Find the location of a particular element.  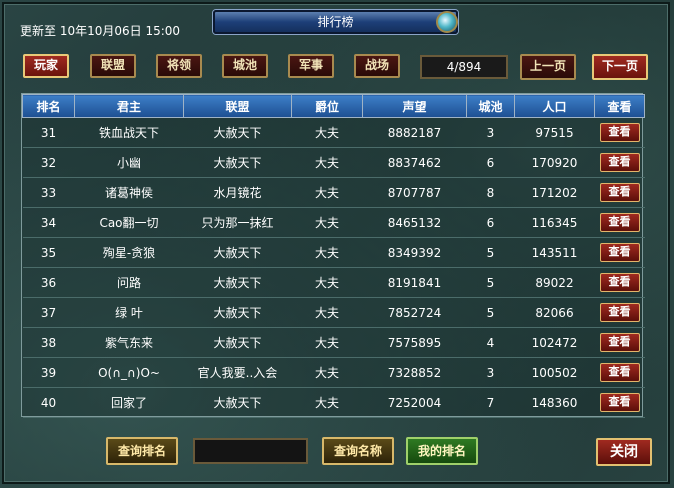

rank-cell: 37 is located at coordinates (48, 312).